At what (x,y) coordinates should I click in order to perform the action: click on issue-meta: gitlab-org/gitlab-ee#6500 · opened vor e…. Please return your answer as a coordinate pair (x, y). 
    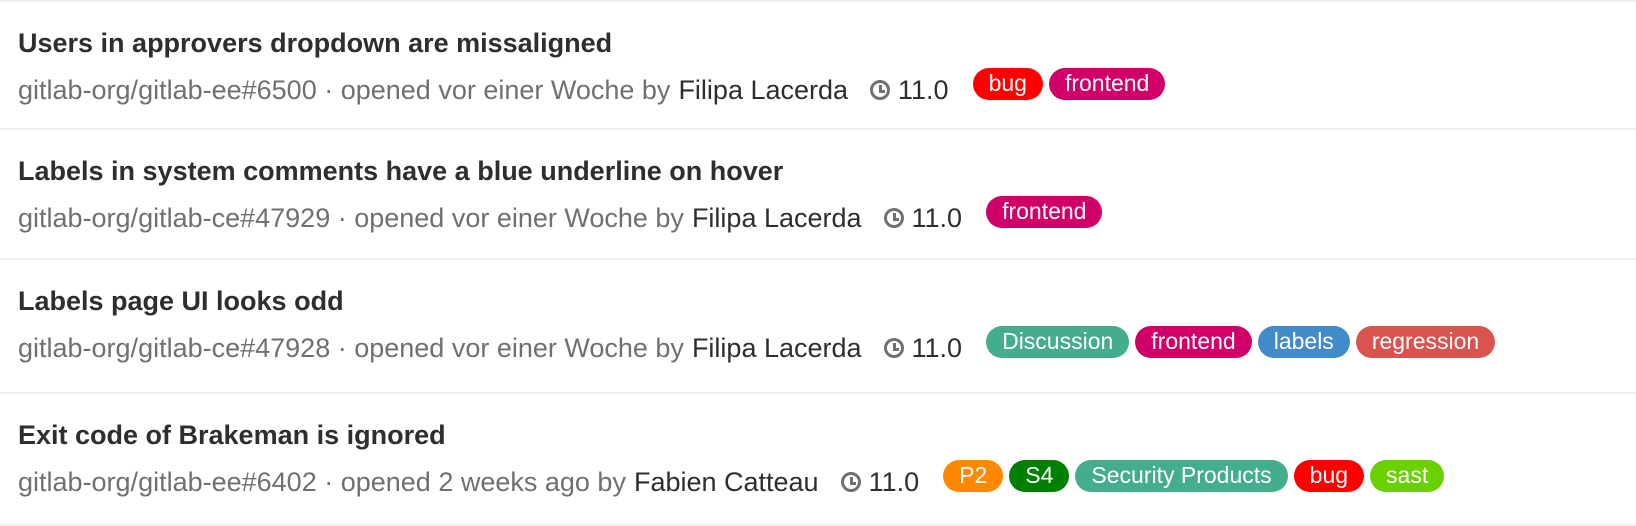
    Looking at the image, I should click on (594, 87).